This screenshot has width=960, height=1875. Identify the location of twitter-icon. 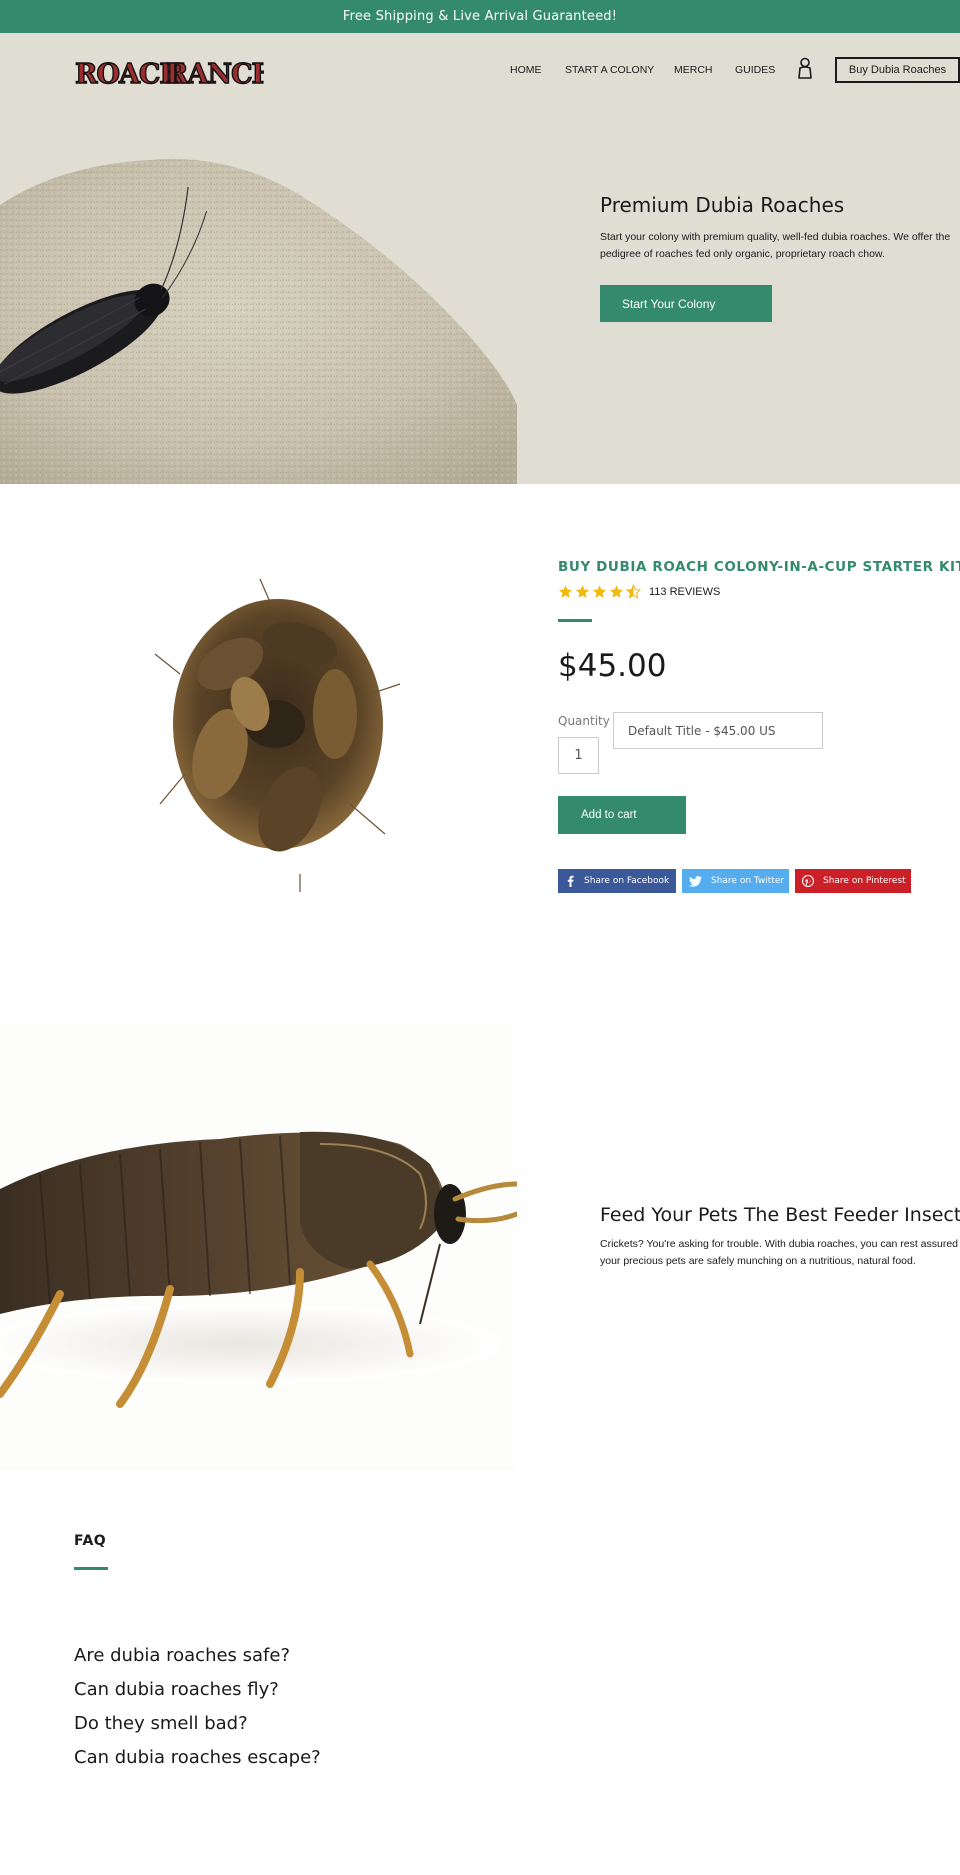
(695, 881).